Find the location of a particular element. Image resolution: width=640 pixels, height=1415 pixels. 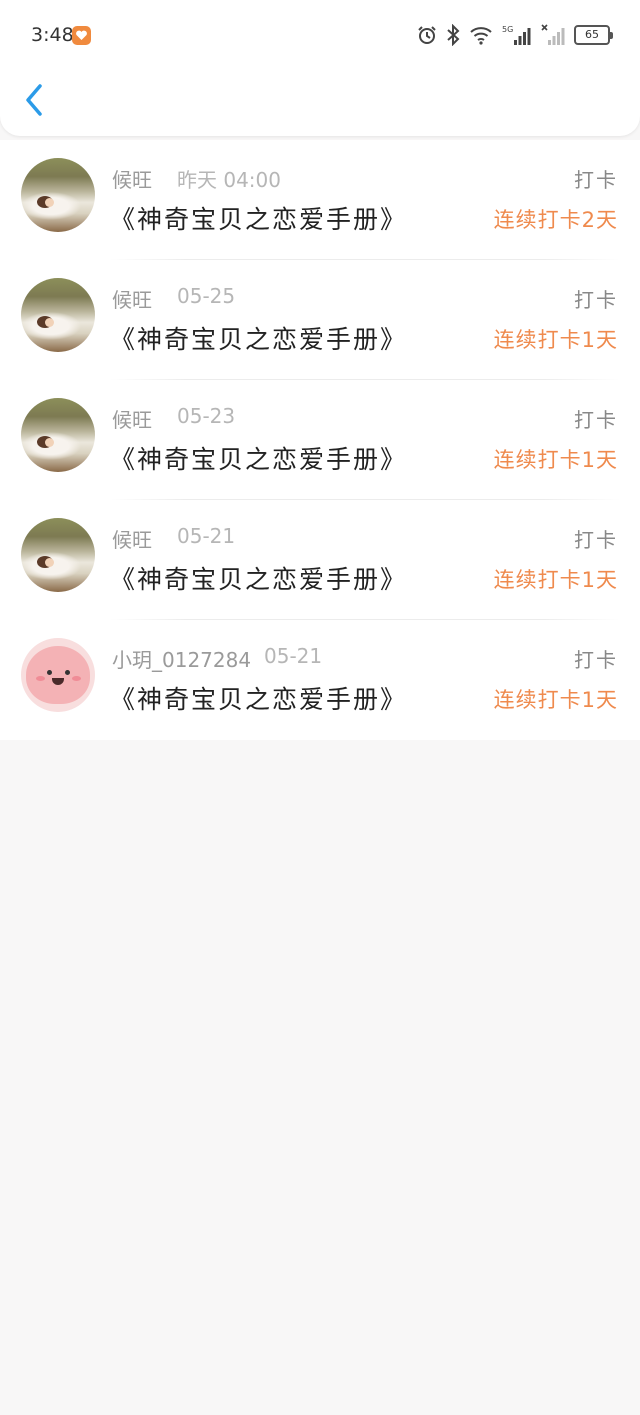

list-item: 候旺 昨天 04:00 《神奇宝贝之恋爱手册》 打卡 连续打卡2天 is located at coordinates (320, 200).